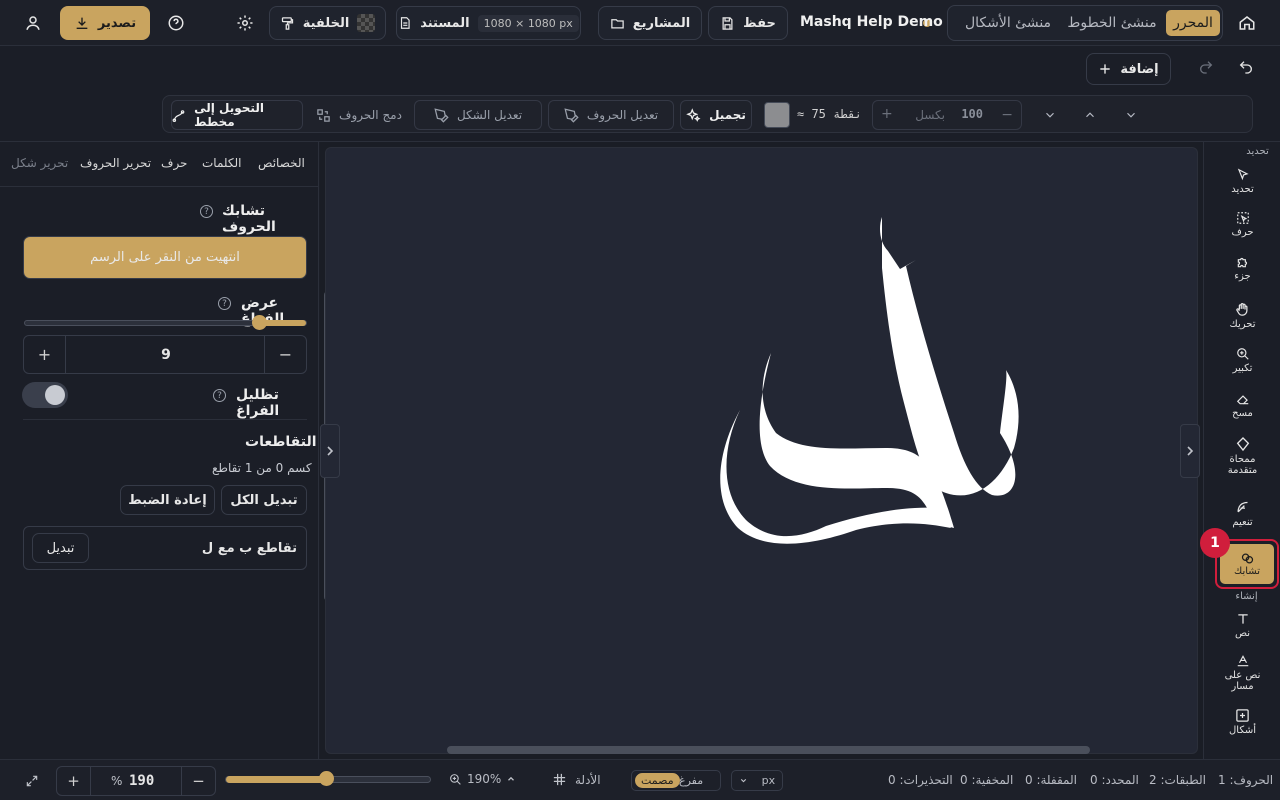 The height and width of the screenshot is (800, 1280). Describe the element at coordinates (1242, 625) in the screenshot. I see `tool-text: نص` at that location.